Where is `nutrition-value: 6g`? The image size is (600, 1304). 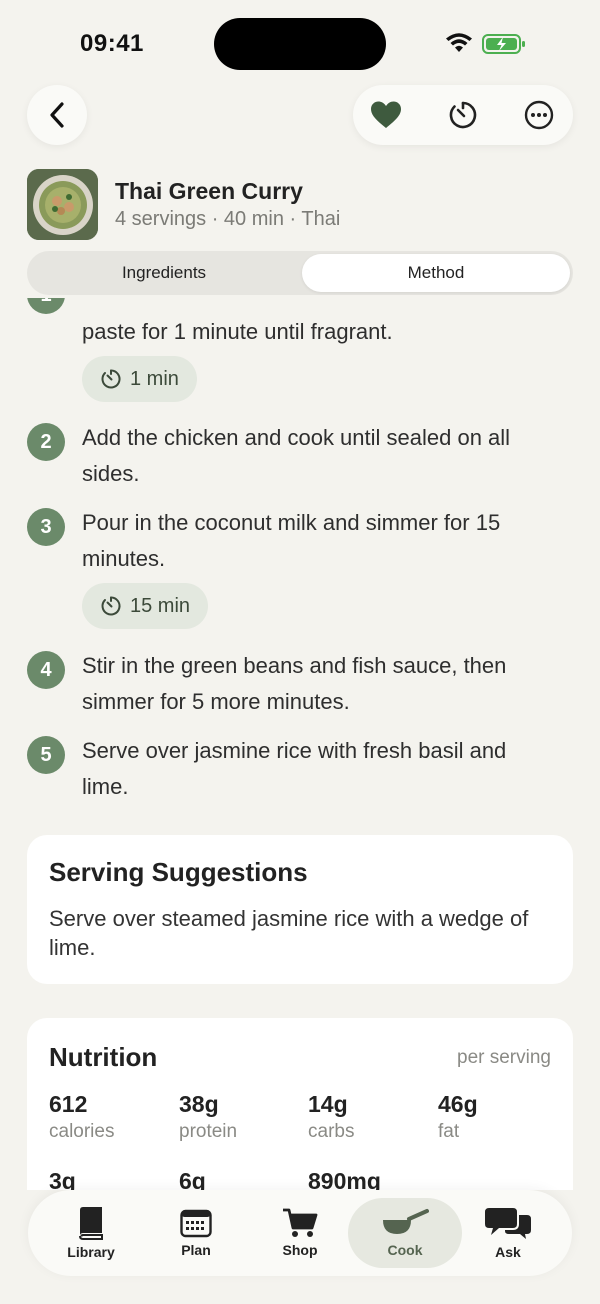 nutrition-value: 6g is located at coordinates (192, 1179).